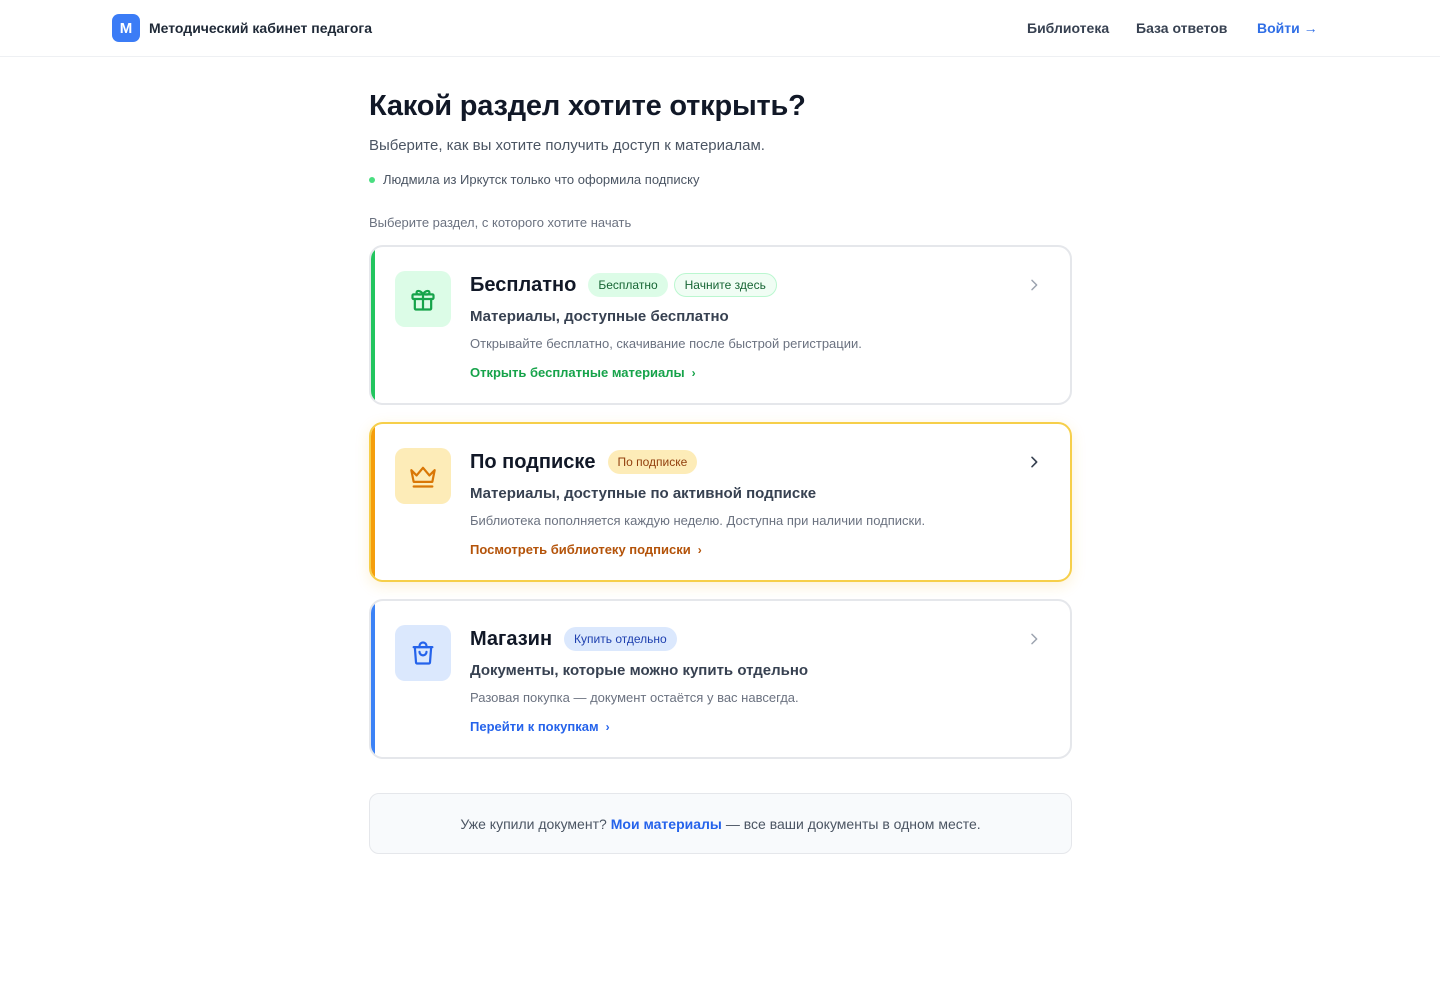 This screenshot has height=1000, width=1440. I want to click on go-to-shop-link: Перейти к покупкам ›, so click(540, 726).